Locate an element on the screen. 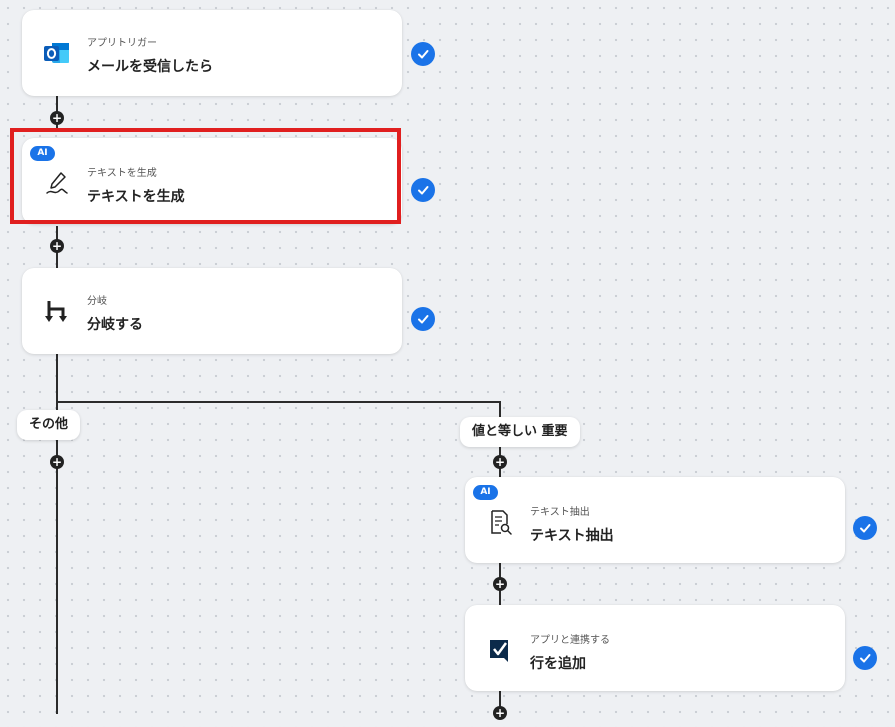  step-title: テキスト抽出 is located at coordinates (572, 536).